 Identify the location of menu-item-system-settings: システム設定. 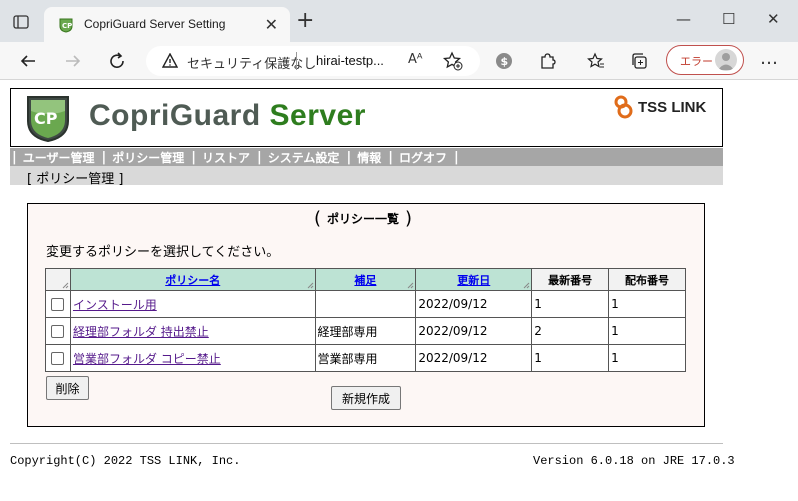
(304, 157).